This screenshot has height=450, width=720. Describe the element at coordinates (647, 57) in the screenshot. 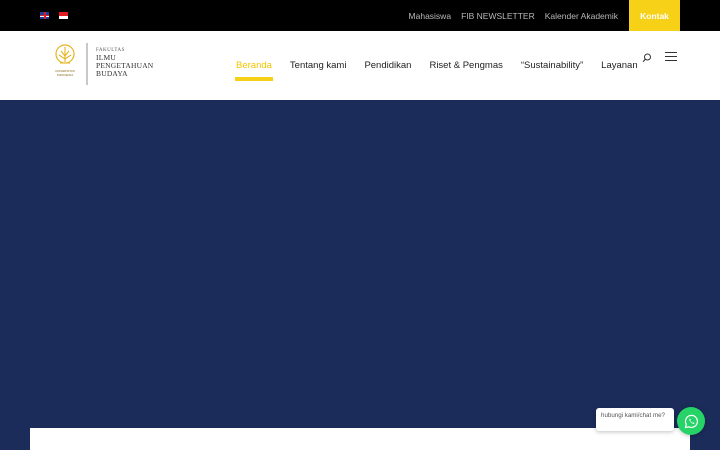

I see `search-icon` at that location.